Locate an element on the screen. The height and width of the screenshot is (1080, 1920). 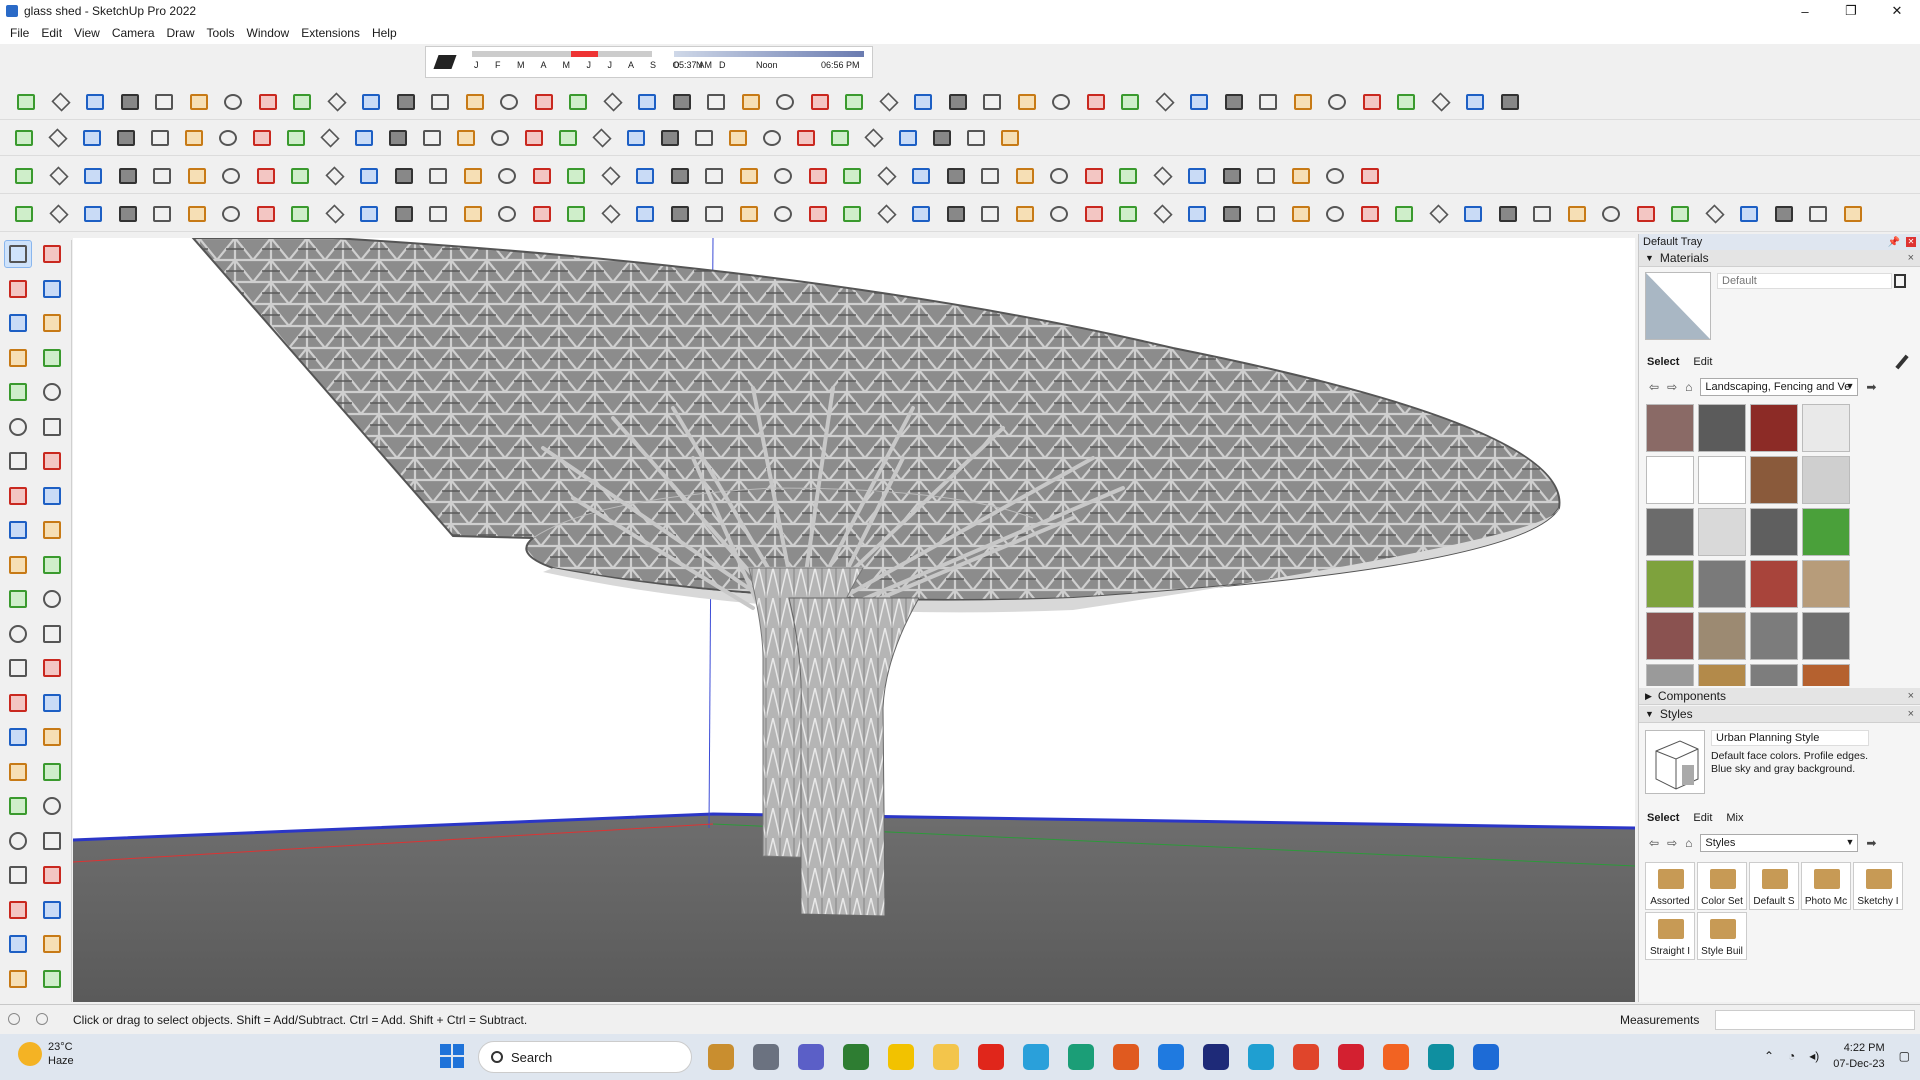
shadow-toggle-icon is located at coordinates (445, 62).